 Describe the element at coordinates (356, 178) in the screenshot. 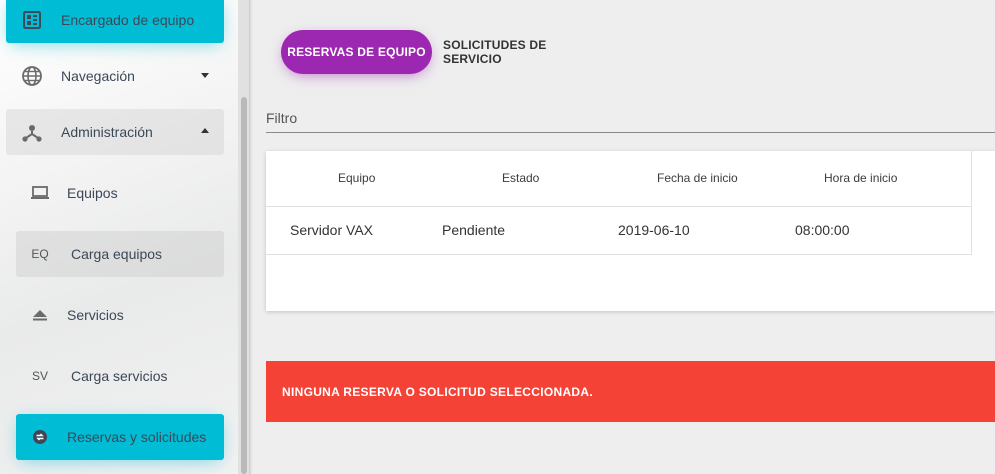

I see `column-header-equipo: Equipo` at that location.